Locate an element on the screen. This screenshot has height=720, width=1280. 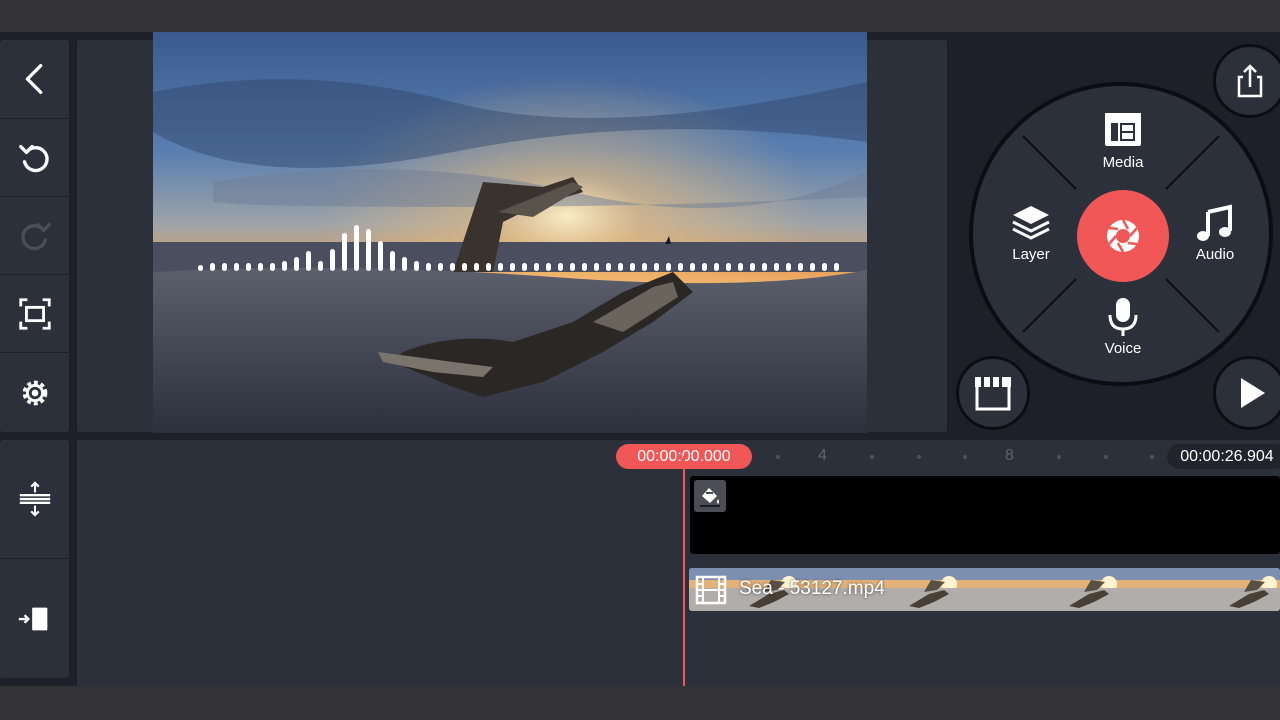
settings-button is located at coordinates (34, 392).